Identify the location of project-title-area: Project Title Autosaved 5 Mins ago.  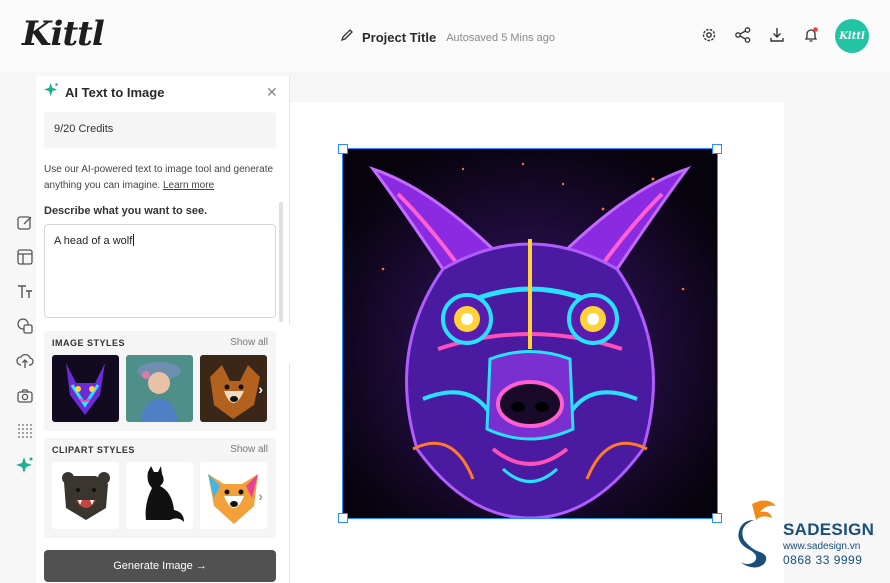
(447, 37).